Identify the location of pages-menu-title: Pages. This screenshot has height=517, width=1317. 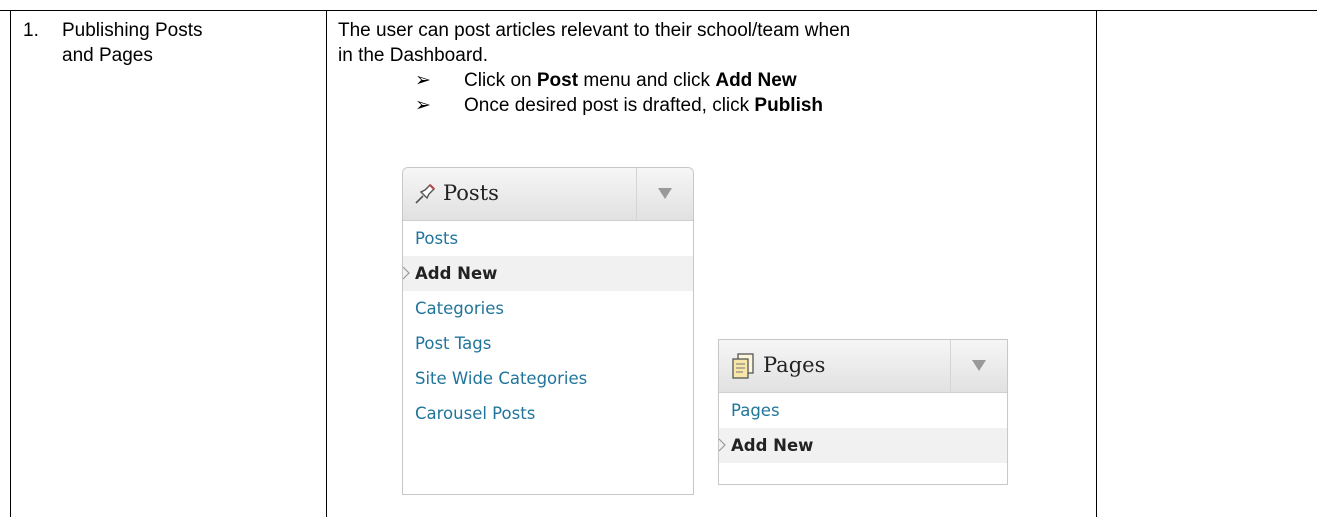
(794, 365).